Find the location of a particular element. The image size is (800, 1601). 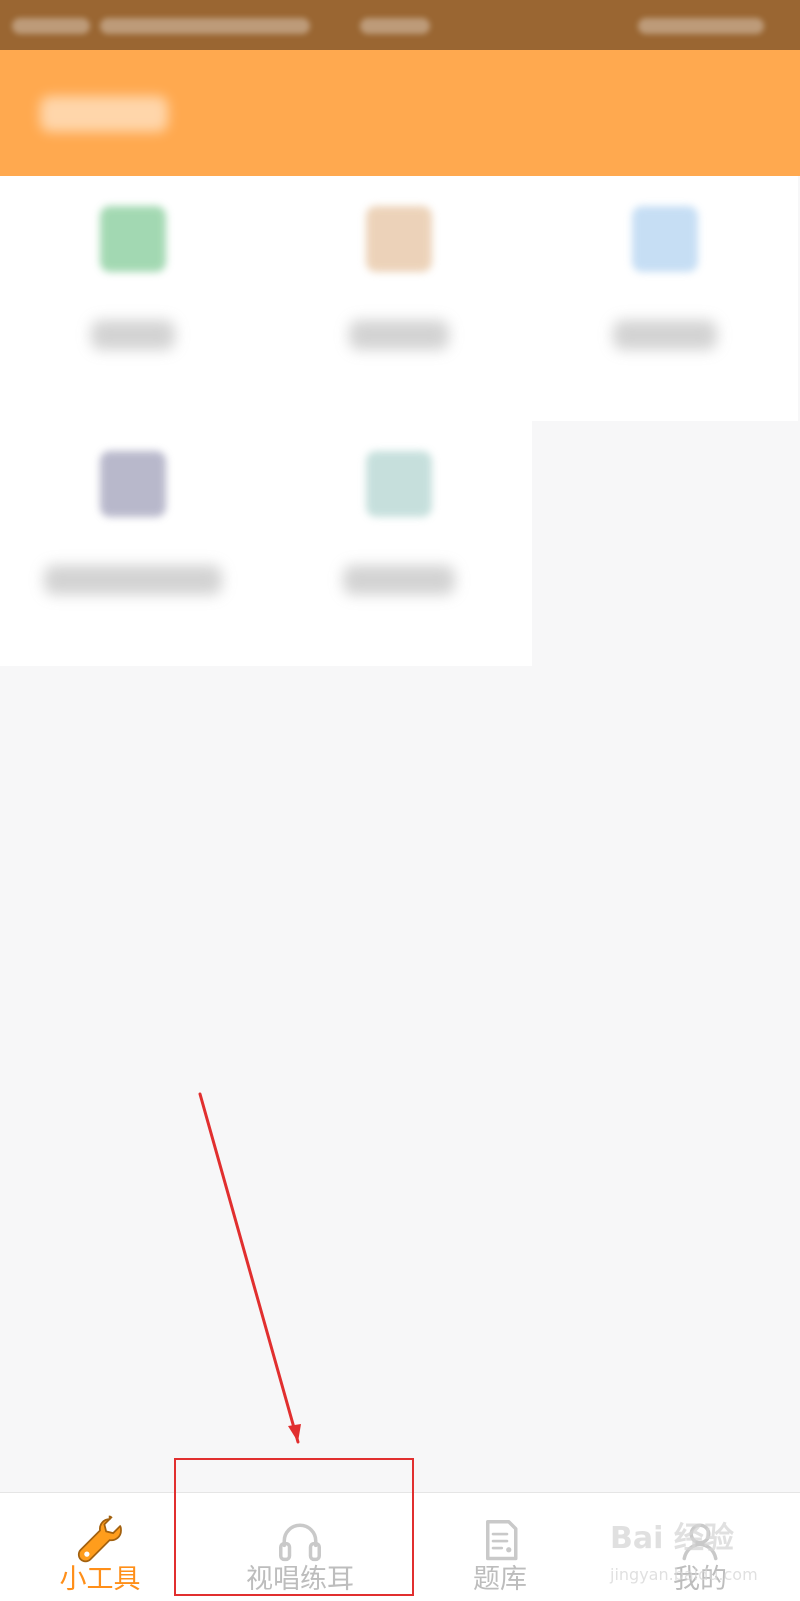

arrow-head-icon is located at coordinates (294, 1433).